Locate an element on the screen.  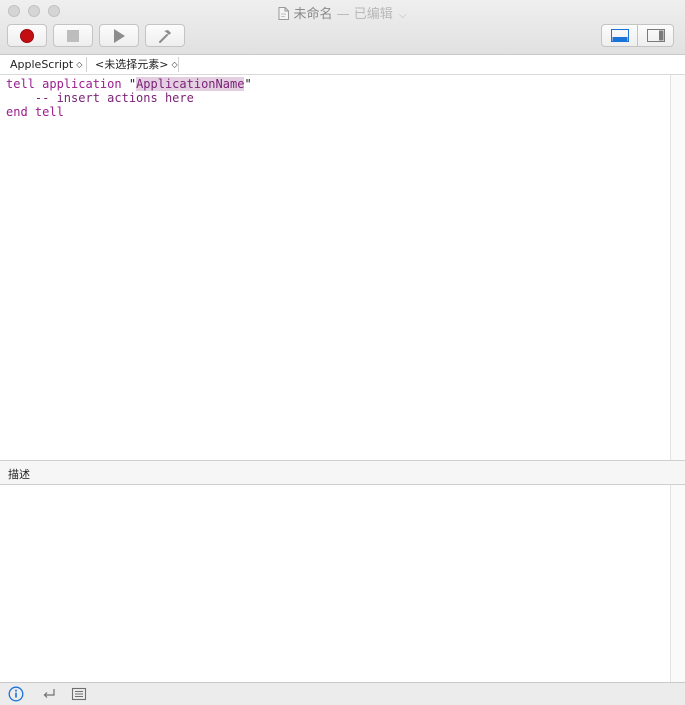
document-icon is located at coordinates (284, 15).